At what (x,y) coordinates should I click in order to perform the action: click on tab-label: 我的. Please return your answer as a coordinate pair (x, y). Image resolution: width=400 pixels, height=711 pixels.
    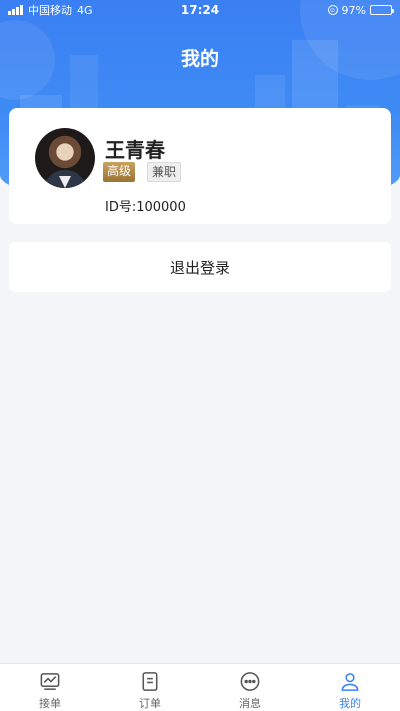
    Looking at the image, I should click on (350, 703).